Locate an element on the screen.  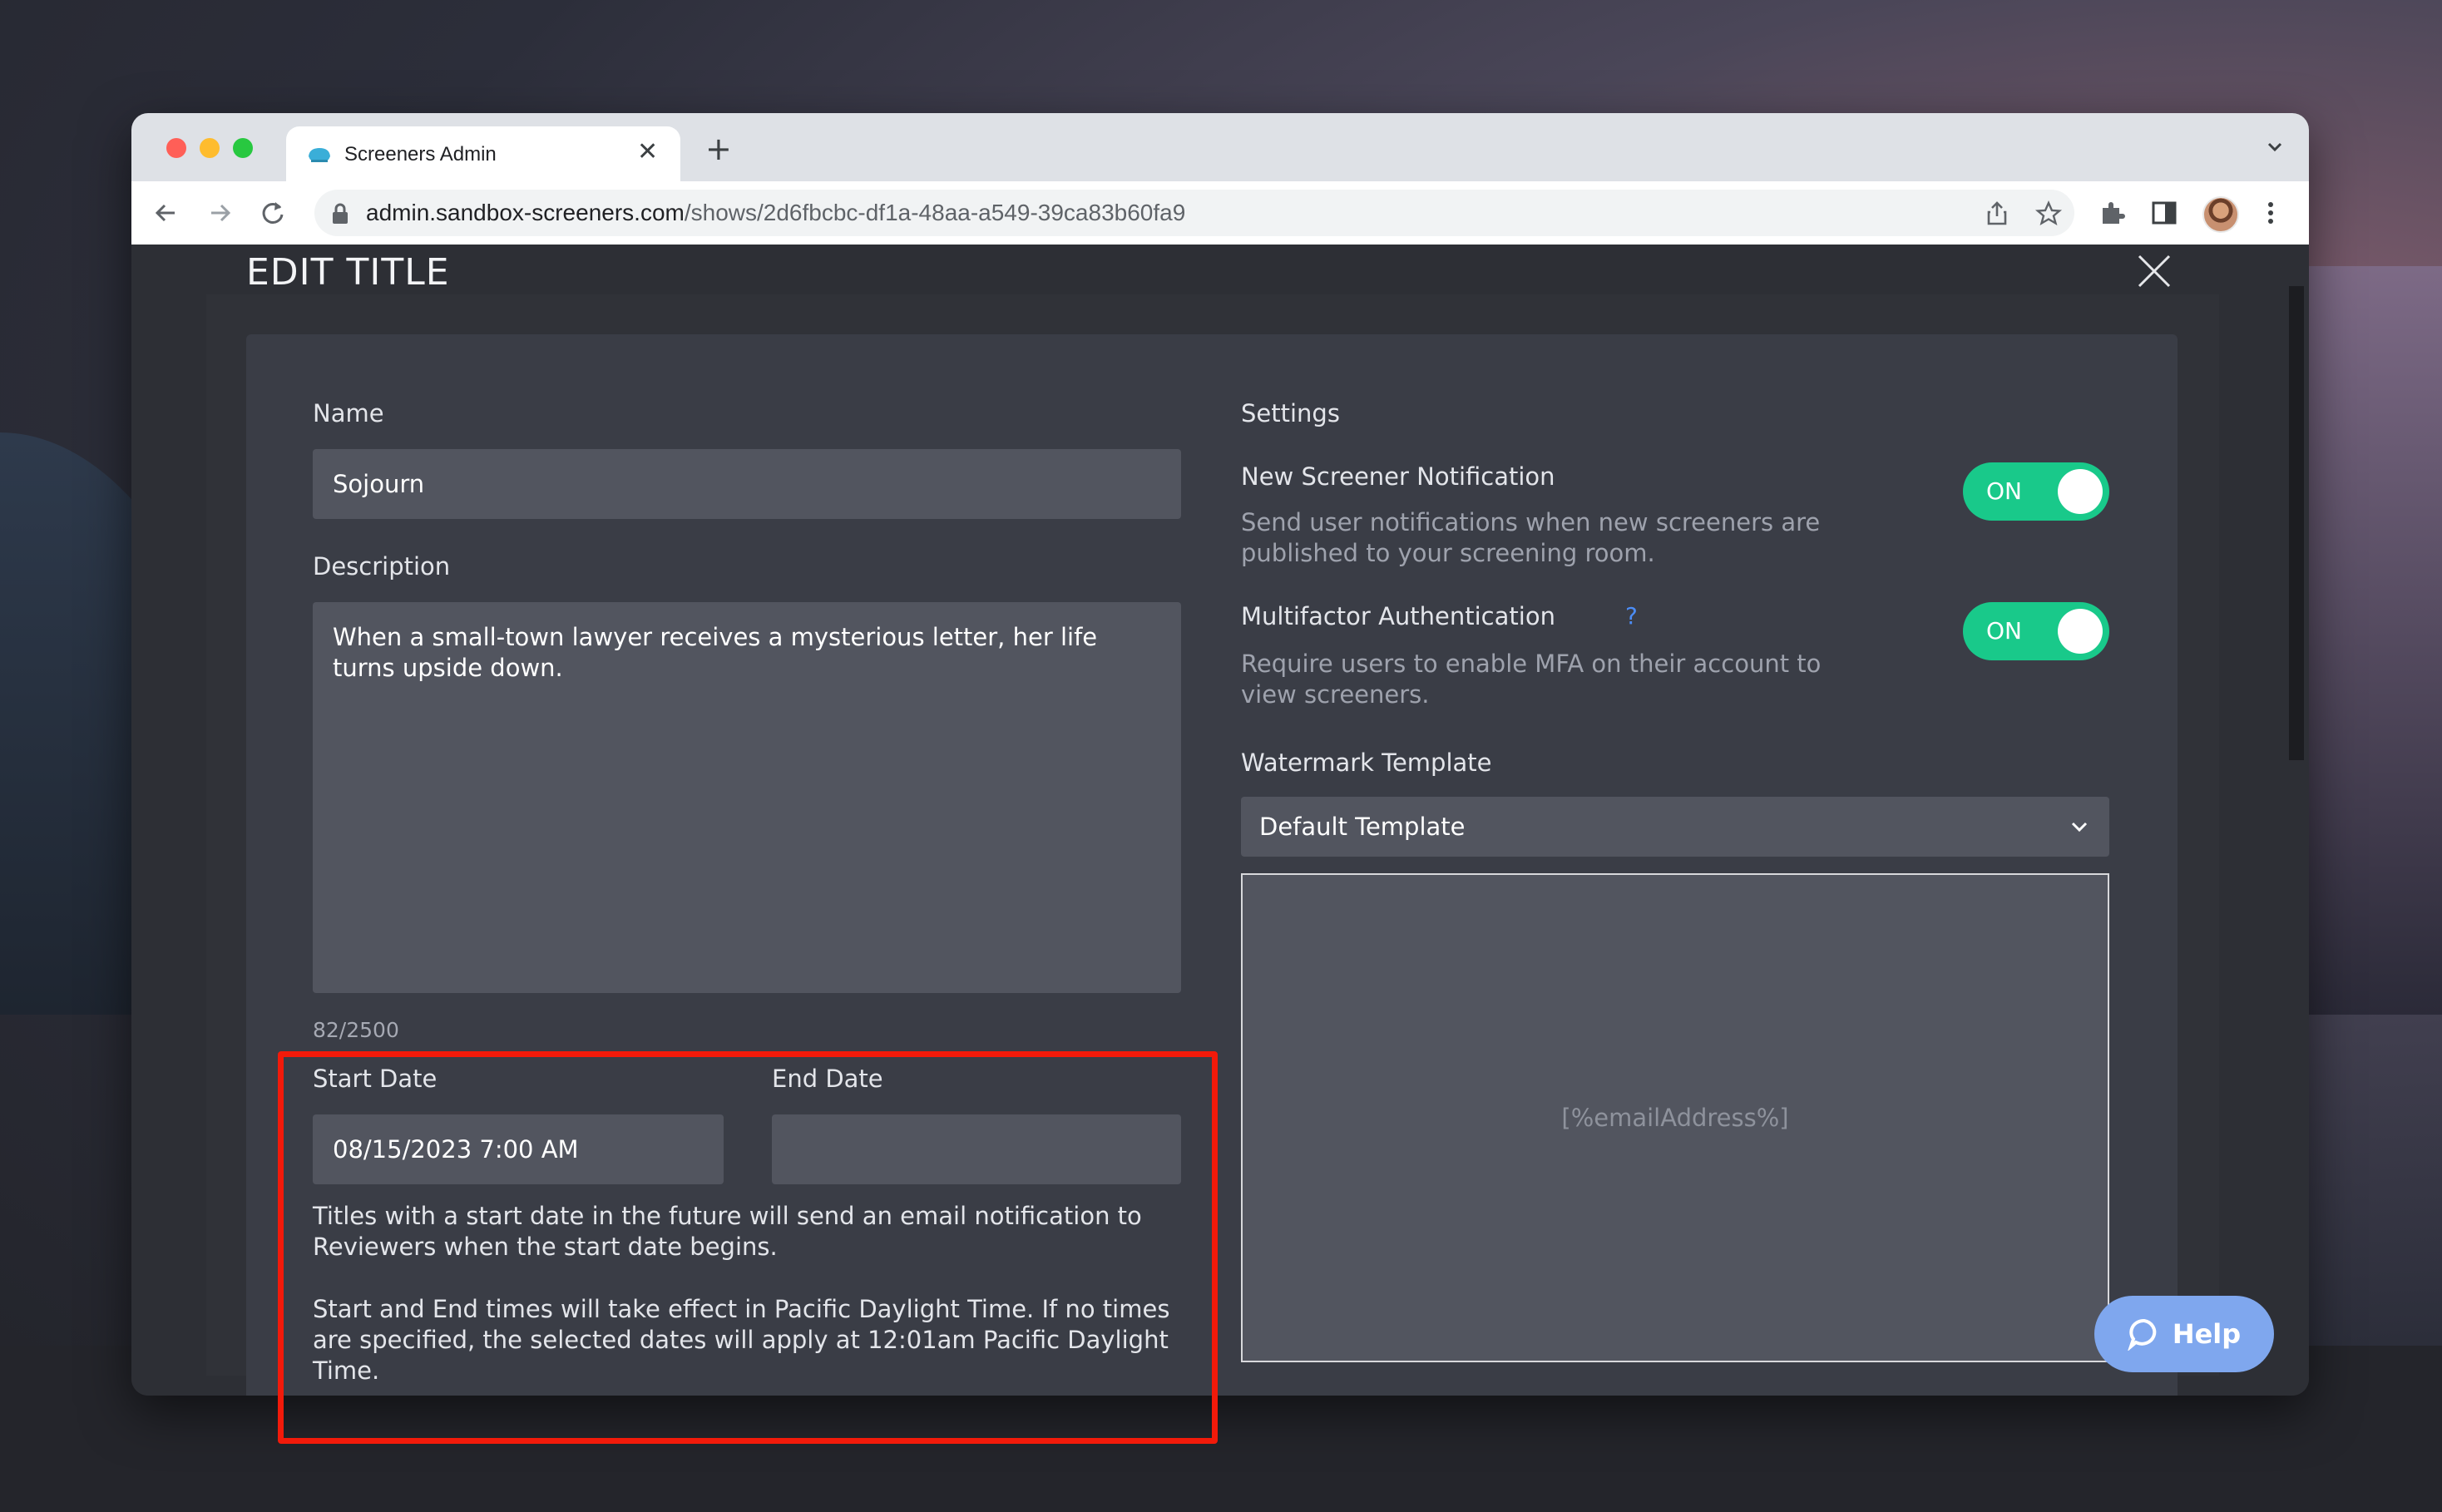
mfa-toggle-label: ON is located at coordinates (2004, 631).